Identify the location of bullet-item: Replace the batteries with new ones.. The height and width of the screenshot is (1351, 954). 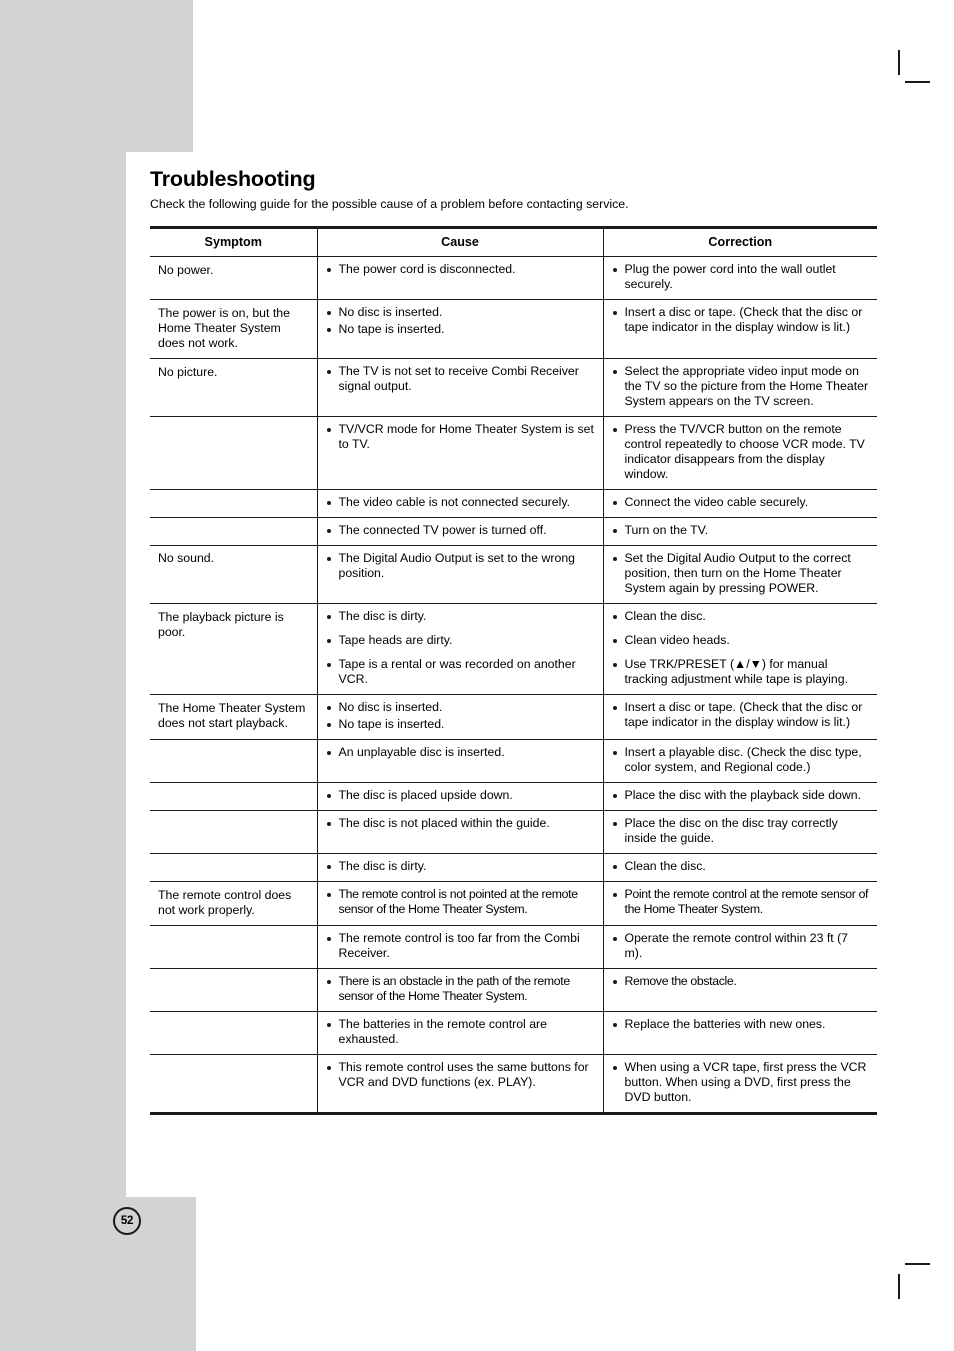
(741, 1024).